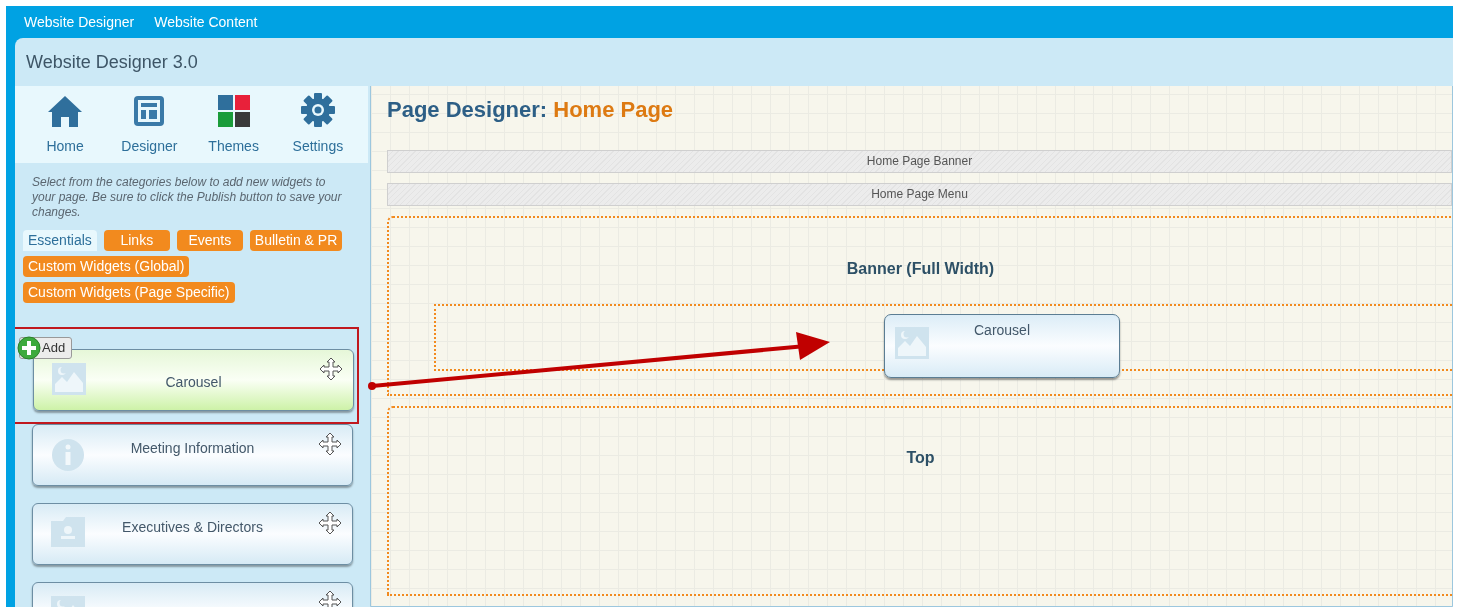 The height and width of the screenshot is (607, 1457). What do you see at coordinates (531, 110) in the screenshot?
I see `page-title: Page Designer: Home Page` at bounding box center [531, 110].